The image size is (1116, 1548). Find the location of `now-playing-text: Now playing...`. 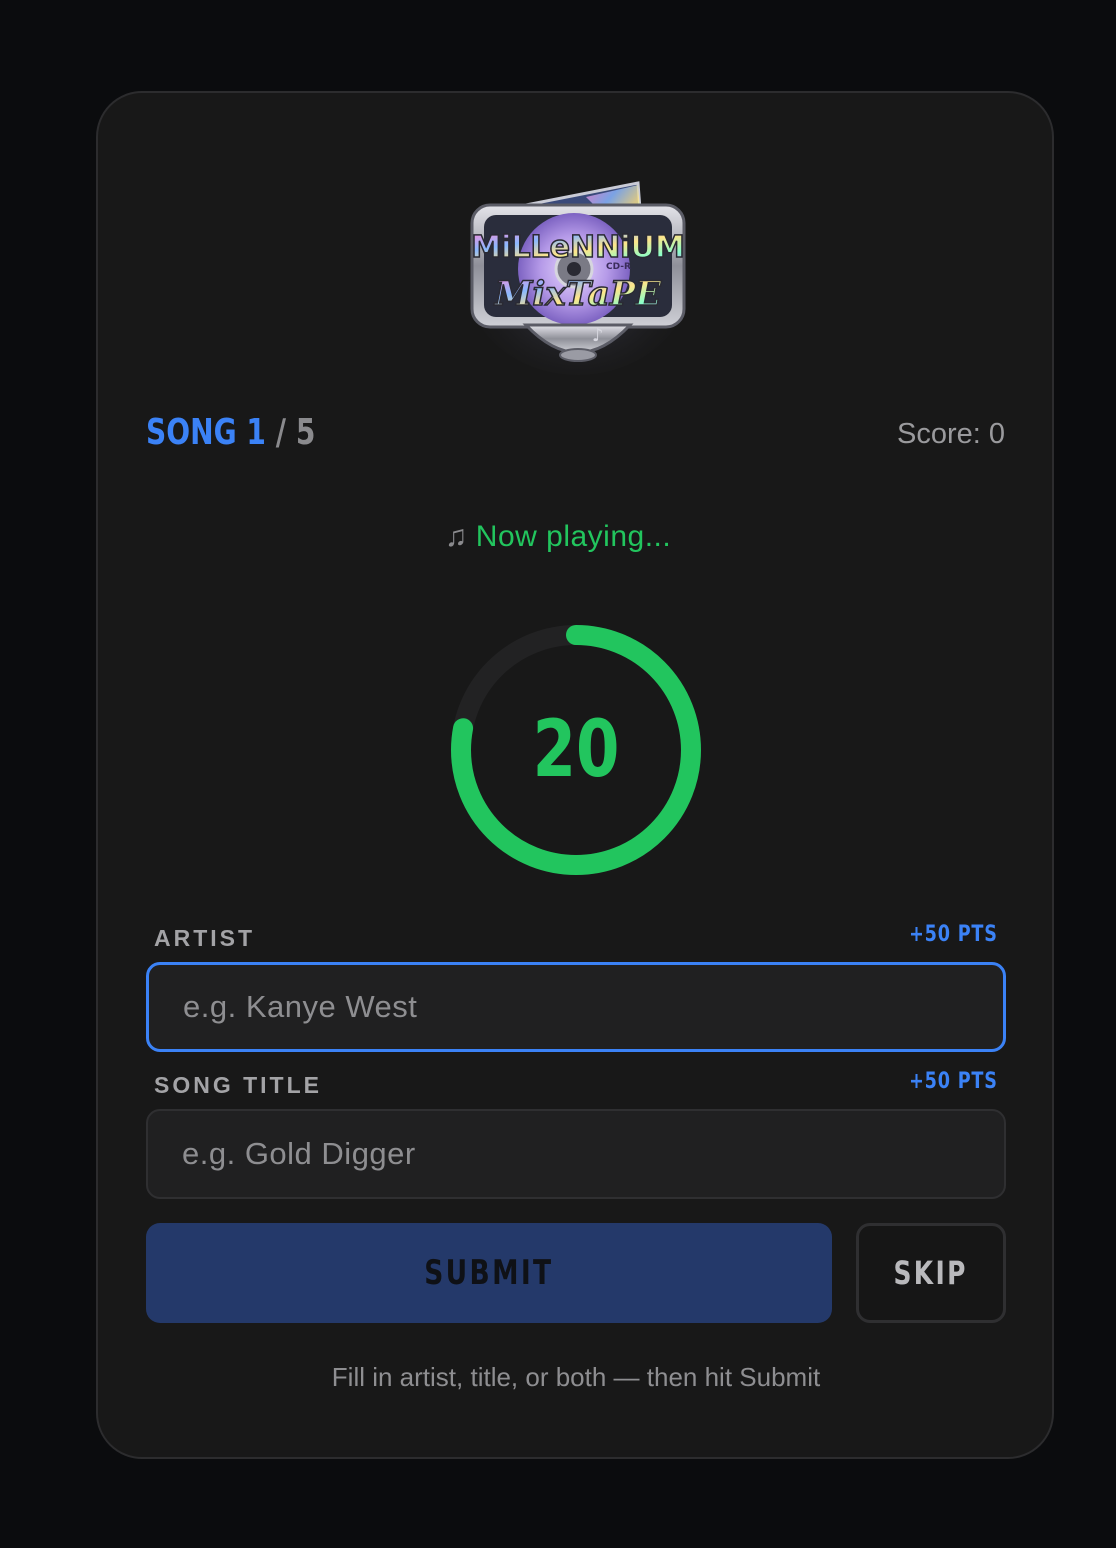

now-playing-text: Now playing... is located at coordinates (573, 536).